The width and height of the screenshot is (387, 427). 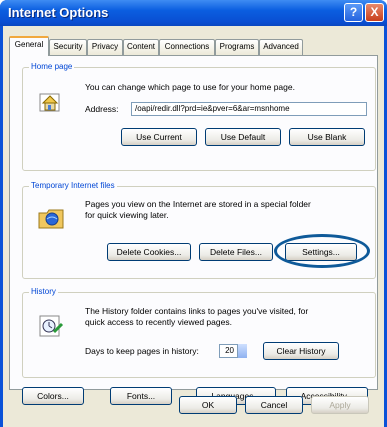 I want to click on tab-advanced: Advanced, so click(x=281, y=47).